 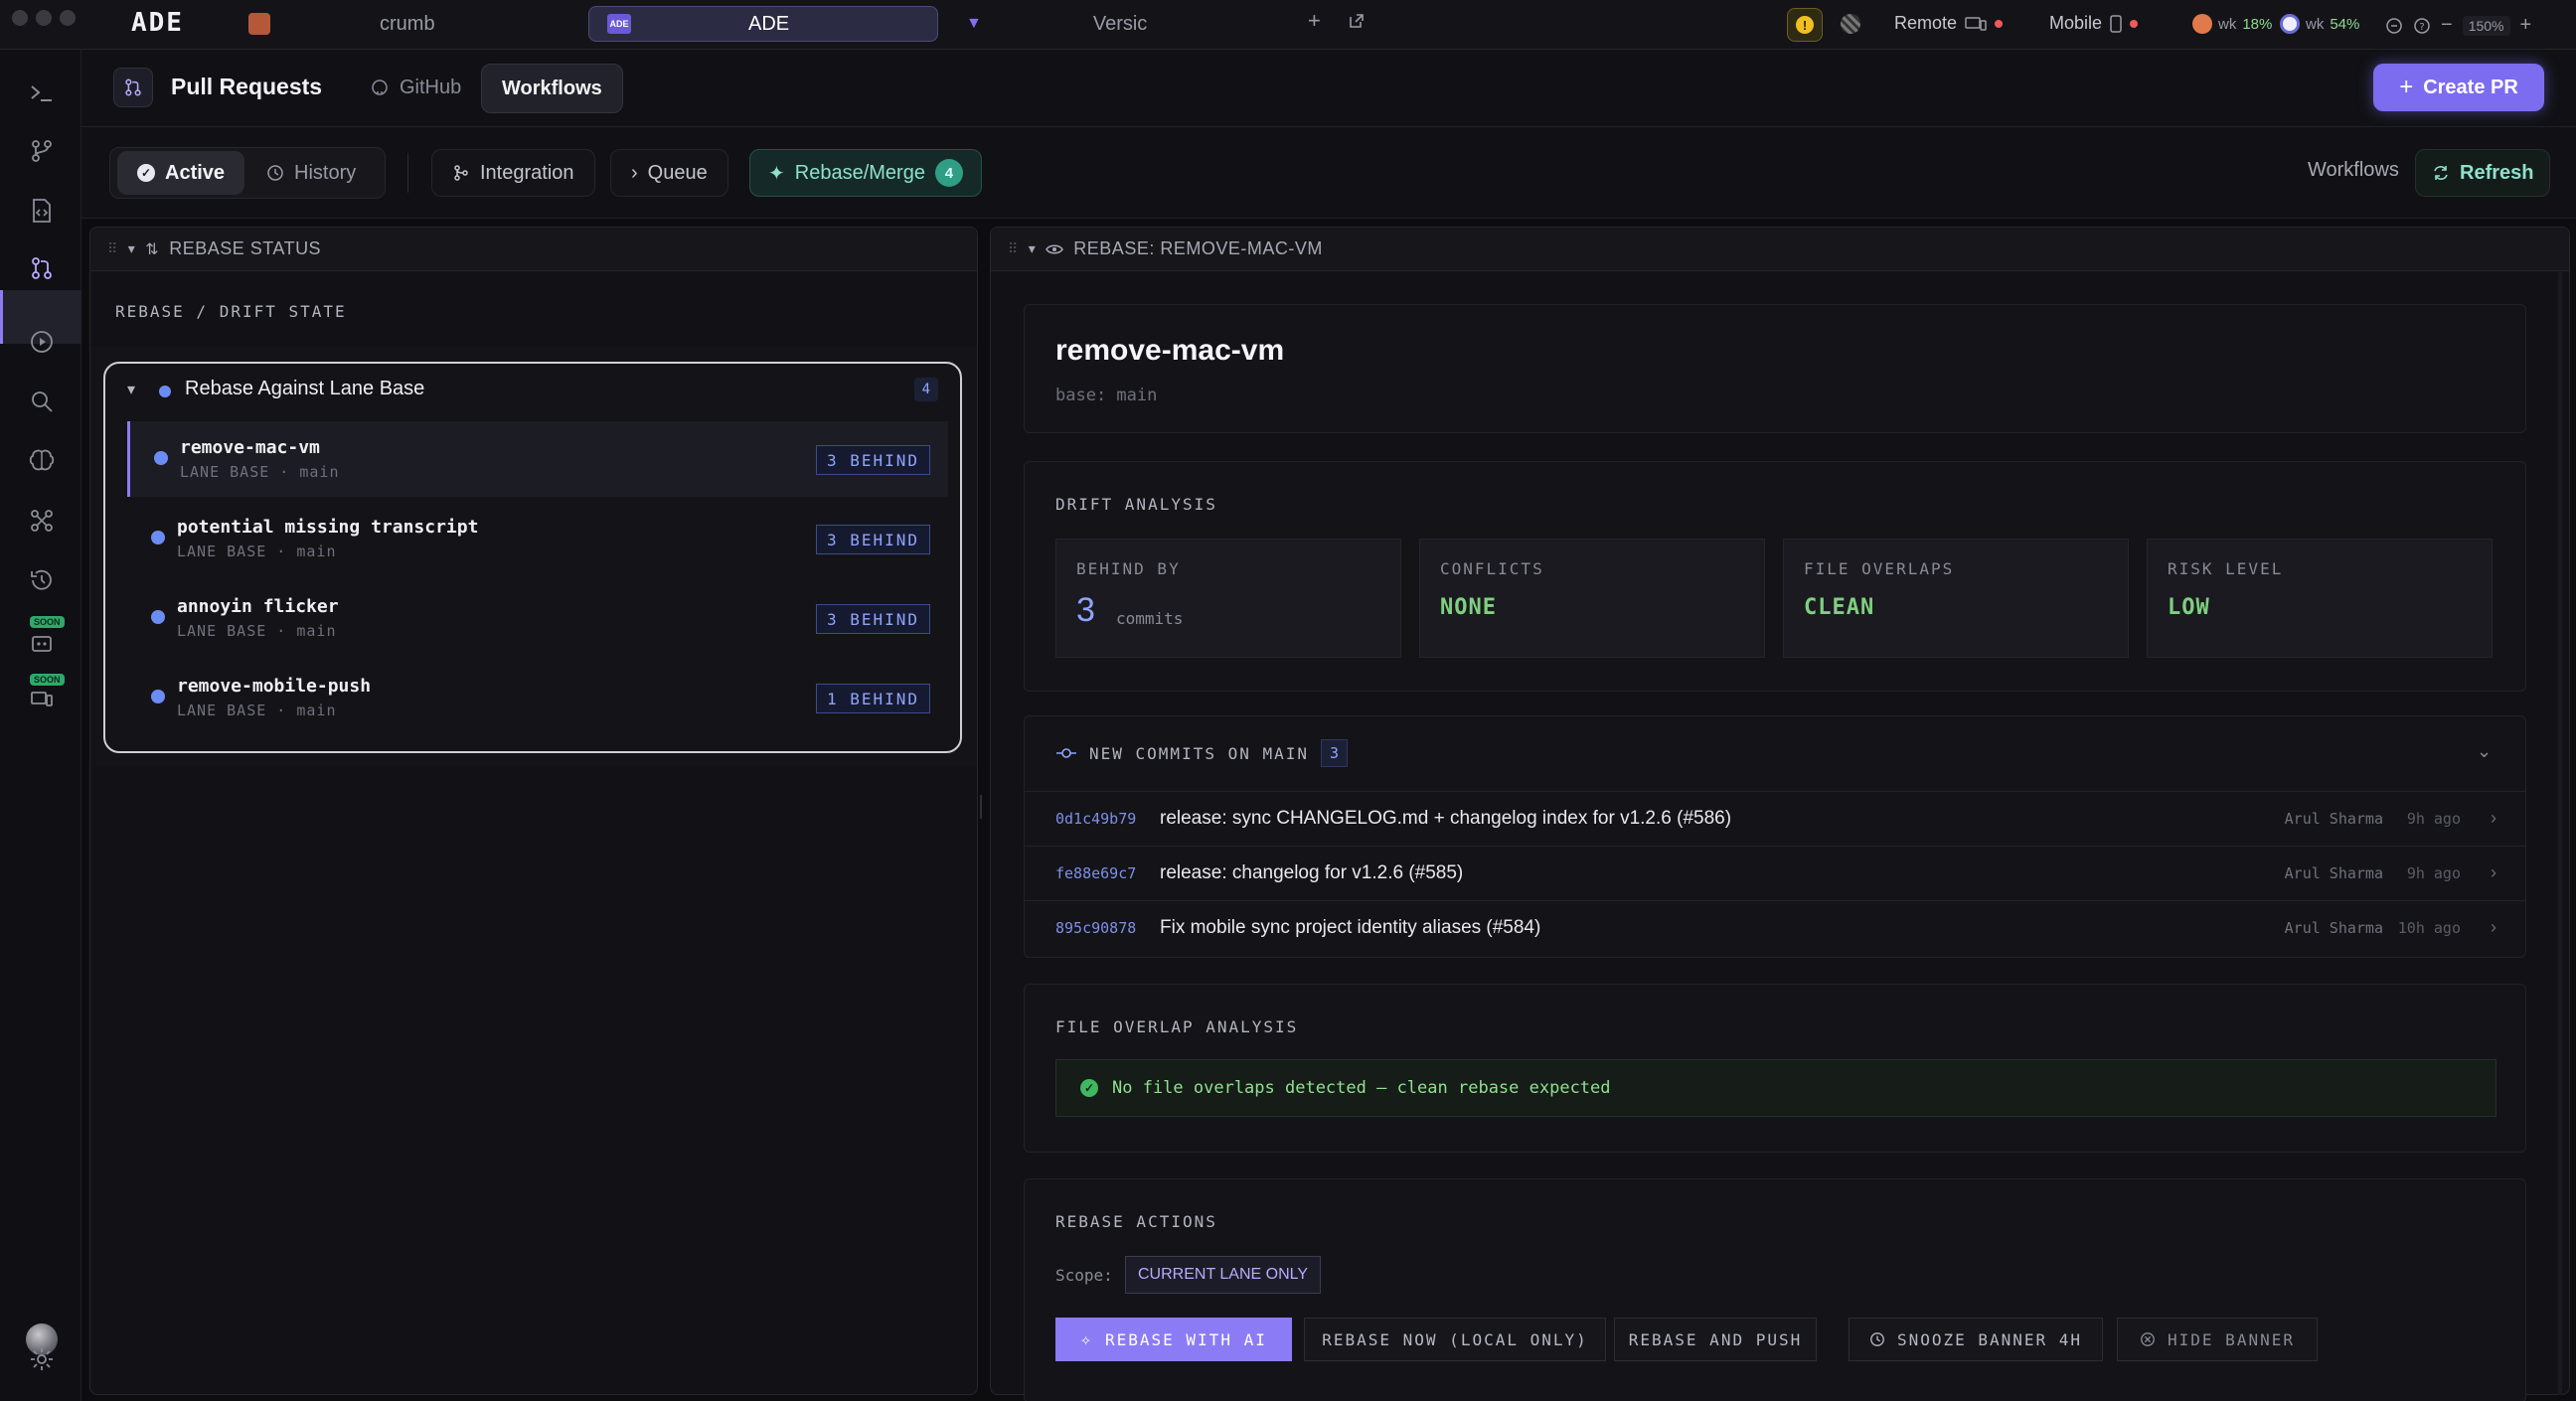 I want to click on tab-crumb: crumb, so click(x=412, y=24).